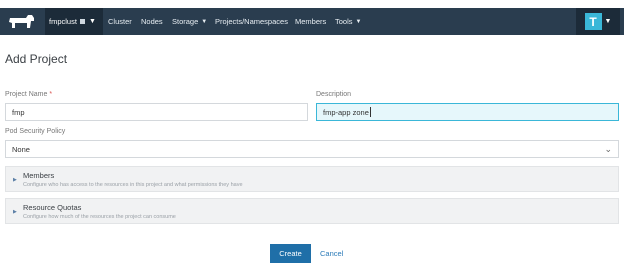 The image size is (624, 267). I want to click on page-title: Add Project, so click(36, 59).